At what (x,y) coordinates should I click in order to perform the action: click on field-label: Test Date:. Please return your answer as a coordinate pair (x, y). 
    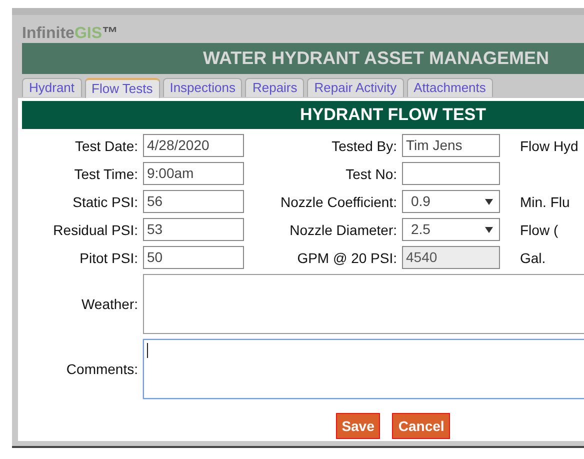
    Looking at the image, I should click on (106, 146).